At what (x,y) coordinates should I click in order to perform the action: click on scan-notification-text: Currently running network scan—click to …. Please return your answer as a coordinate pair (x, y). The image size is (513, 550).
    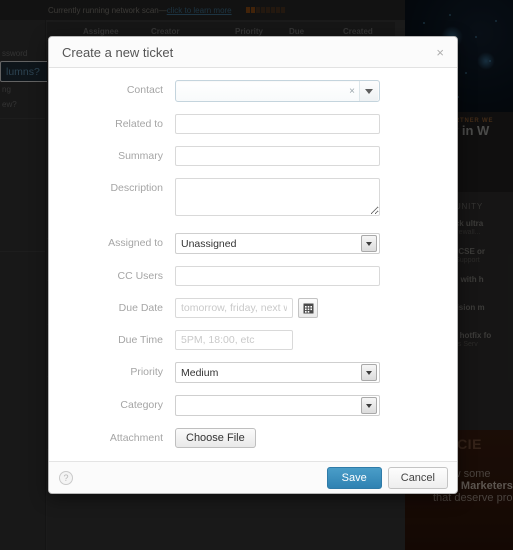
    Looking at the image, I should click on (140, 10).